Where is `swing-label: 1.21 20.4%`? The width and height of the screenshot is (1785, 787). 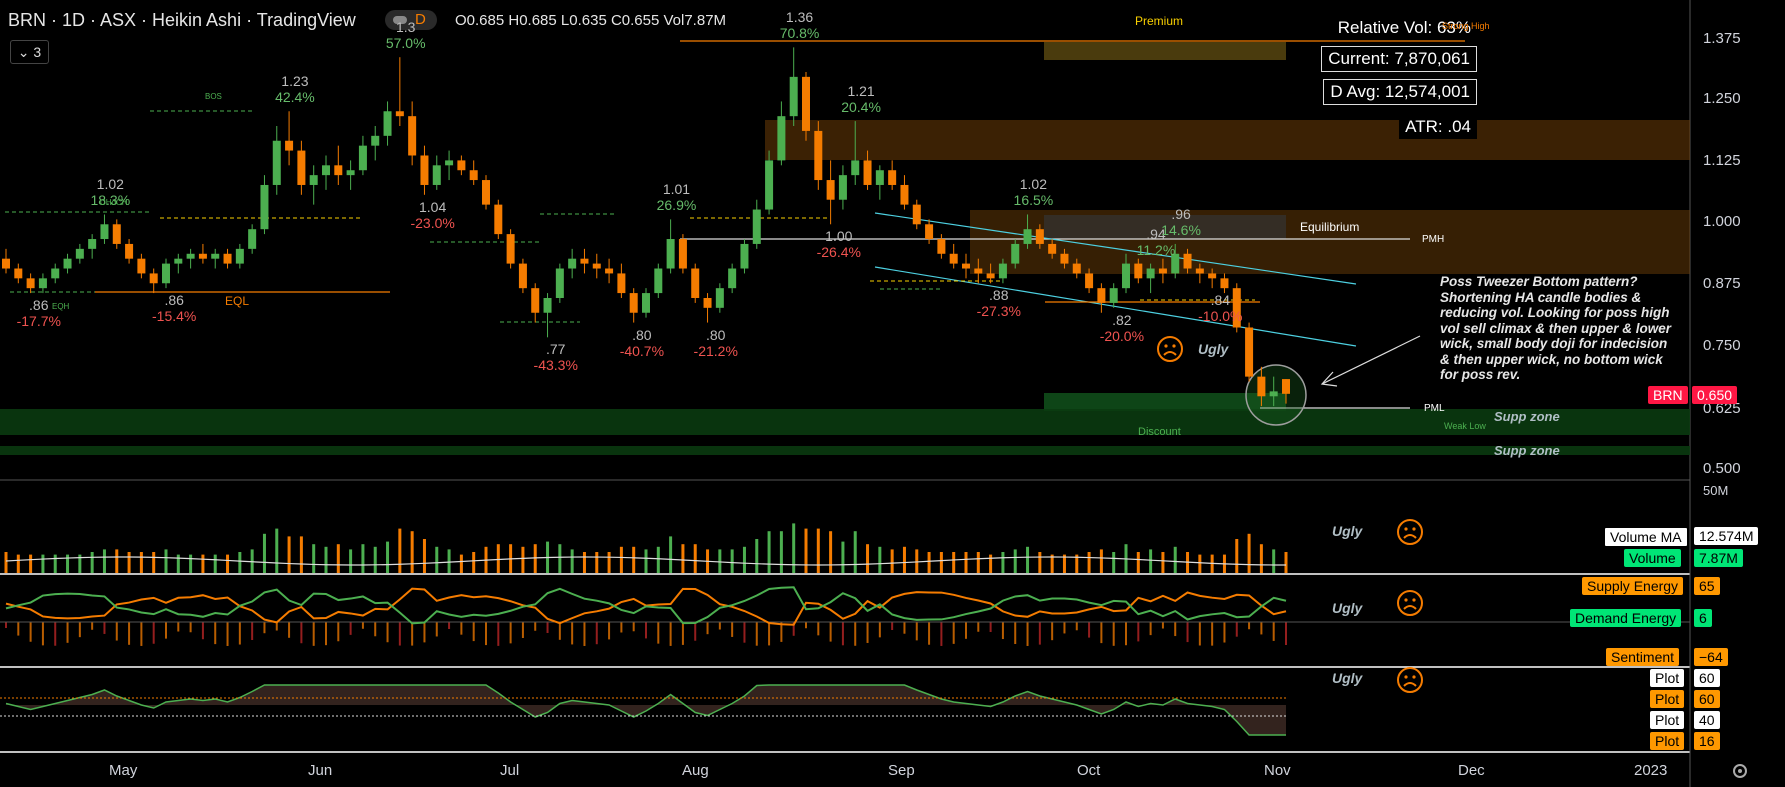 swing-label: 1.21 20.4% is located at coordinates (861, 99).